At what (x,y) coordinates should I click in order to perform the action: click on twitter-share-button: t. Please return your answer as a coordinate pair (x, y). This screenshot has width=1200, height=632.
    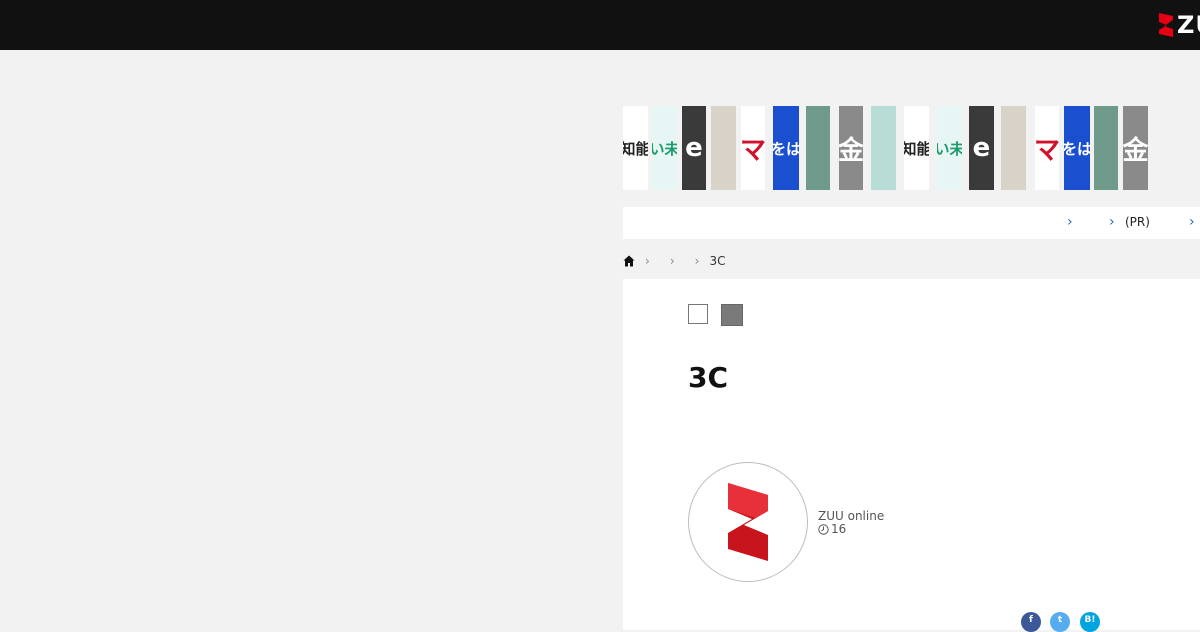
    Looking at the image, I should click on (1060, 622).